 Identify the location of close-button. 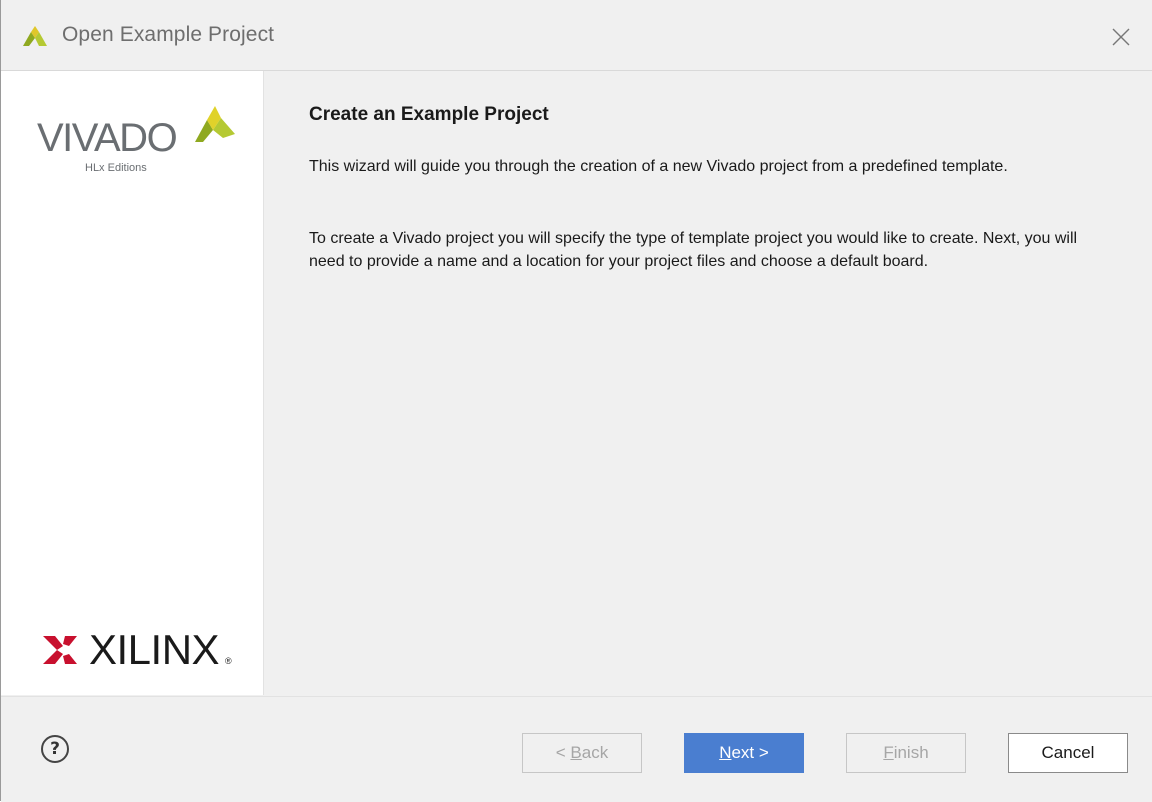
(1121, 37).